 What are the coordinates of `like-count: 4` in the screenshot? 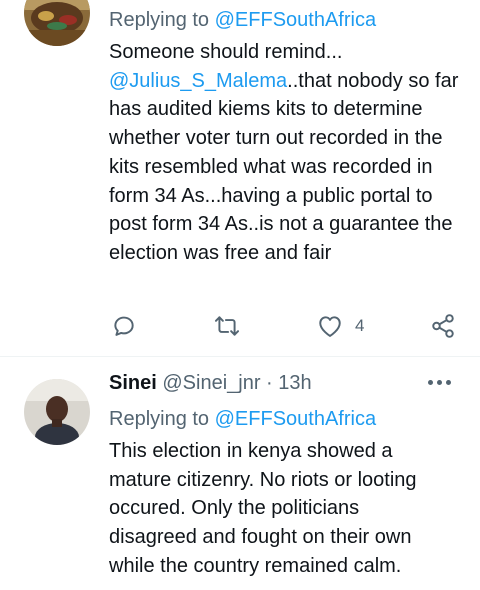 It's located at (360, 325).